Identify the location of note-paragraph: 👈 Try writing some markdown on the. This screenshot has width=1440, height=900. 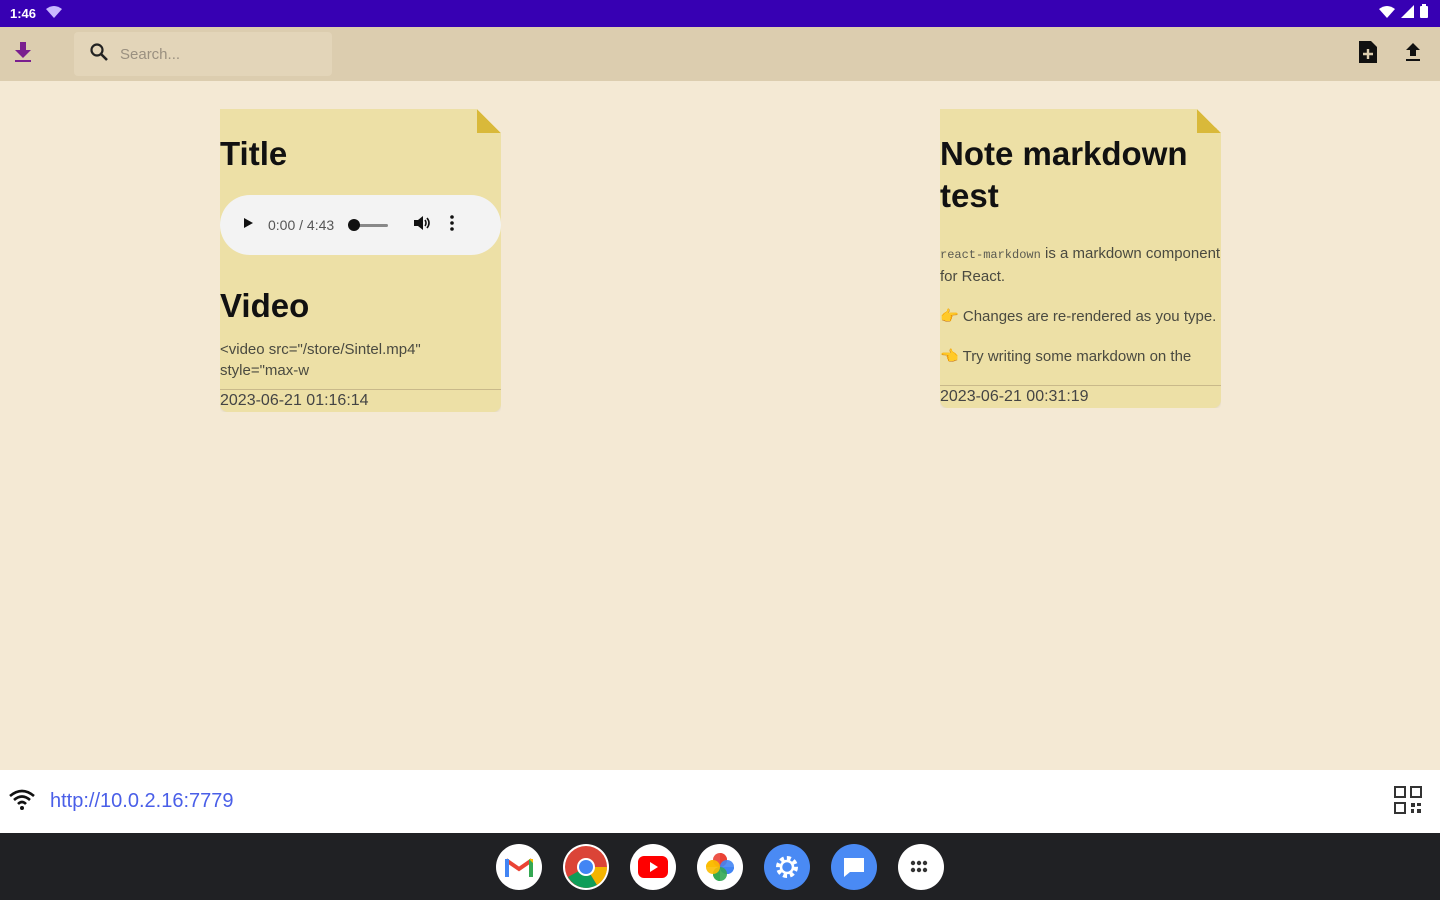
(1080, 356).